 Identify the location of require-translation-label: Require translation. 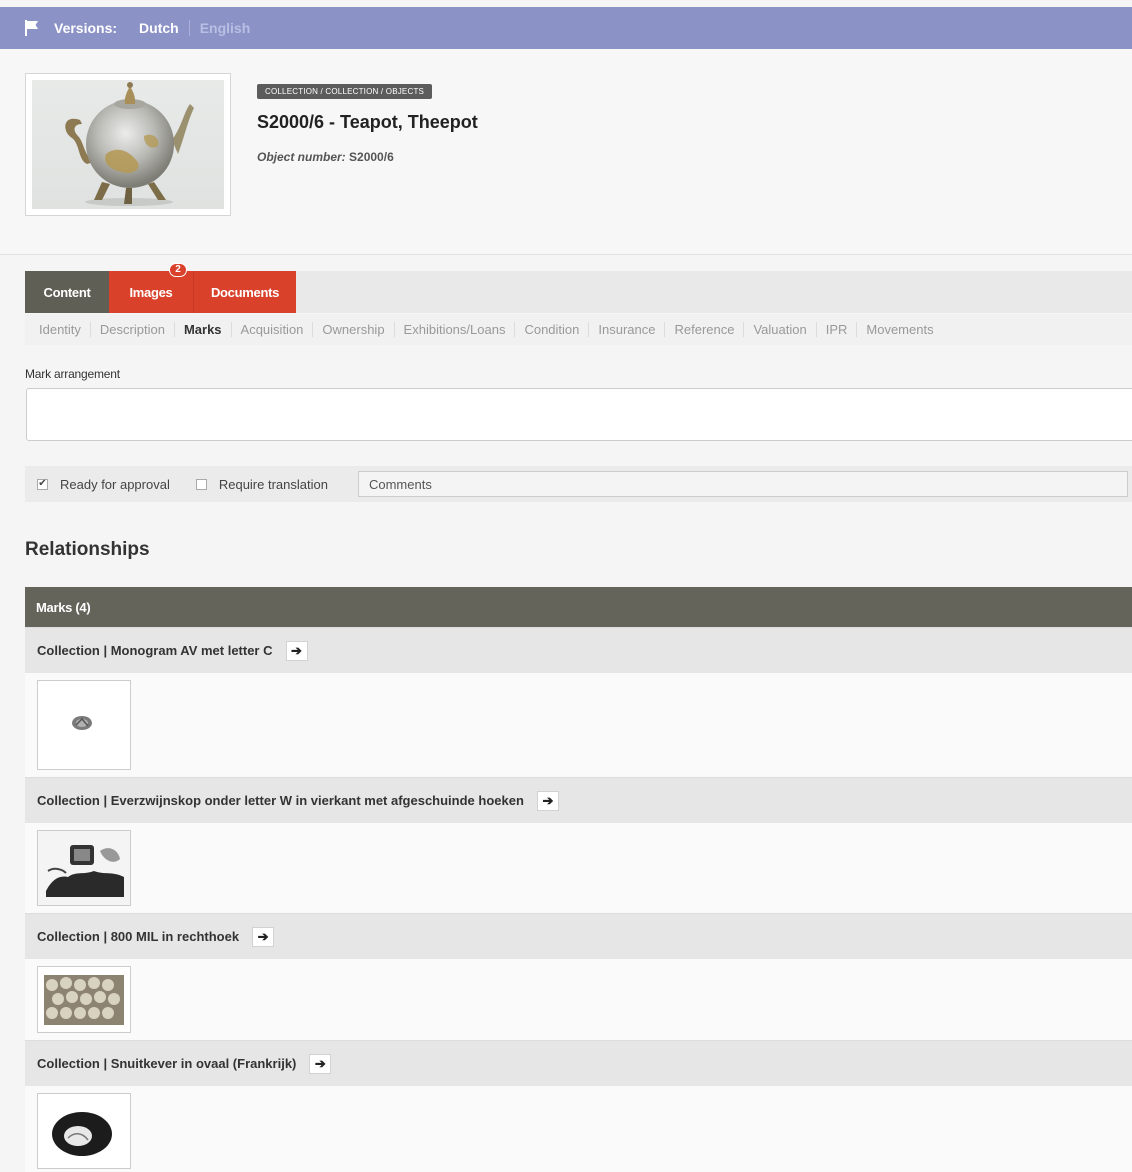
(273, 484).